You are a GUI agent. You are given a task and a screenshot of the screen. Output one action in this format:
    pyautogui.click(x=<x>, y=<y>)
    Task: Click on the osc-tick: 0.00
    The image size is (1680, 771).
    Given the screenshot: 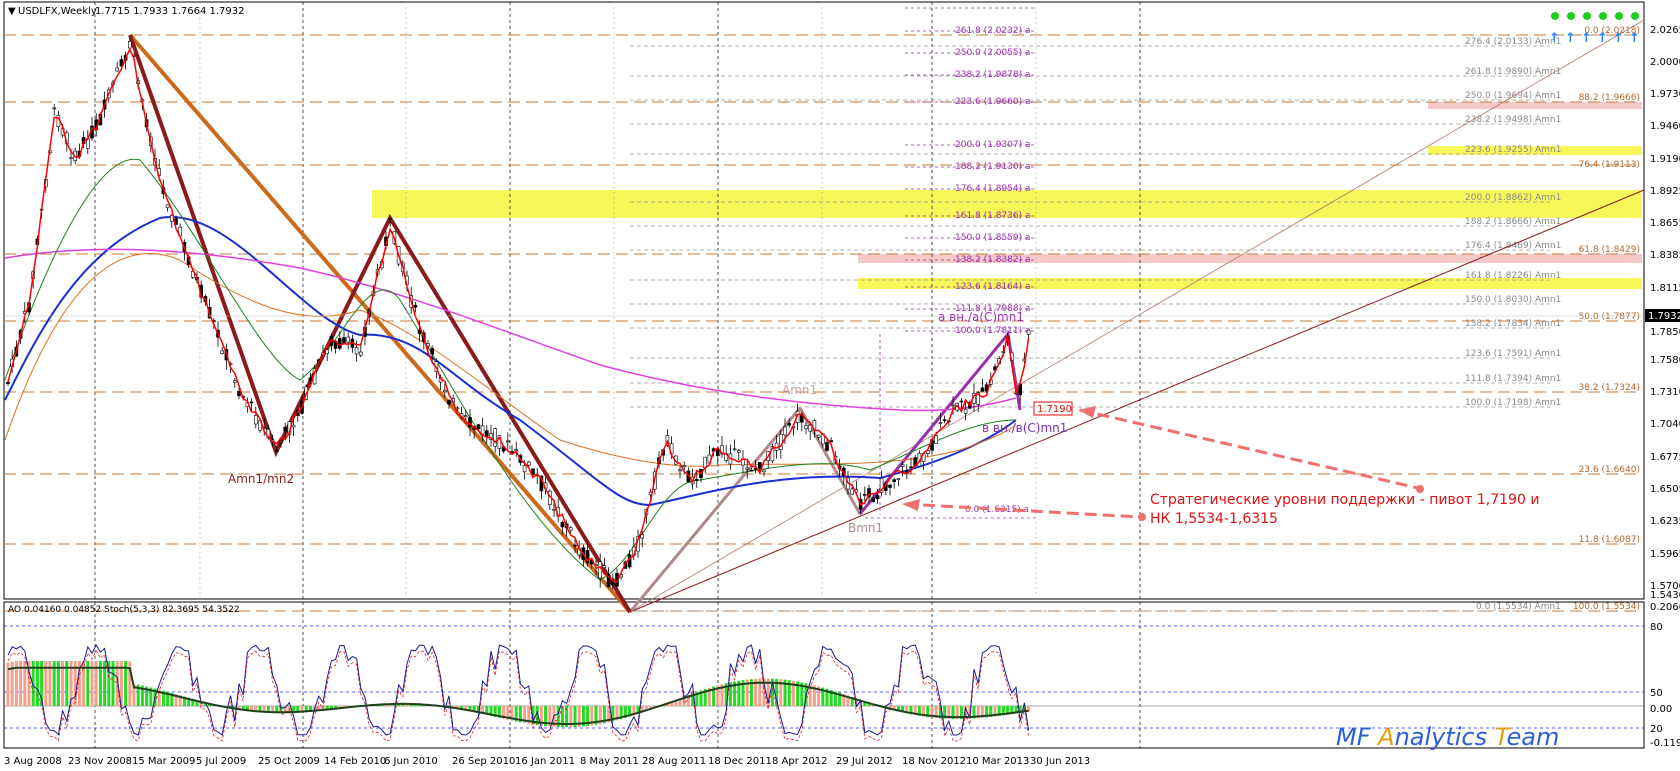 What is the action you would take?
    pyautogui.click(x=1661, y=709)
    